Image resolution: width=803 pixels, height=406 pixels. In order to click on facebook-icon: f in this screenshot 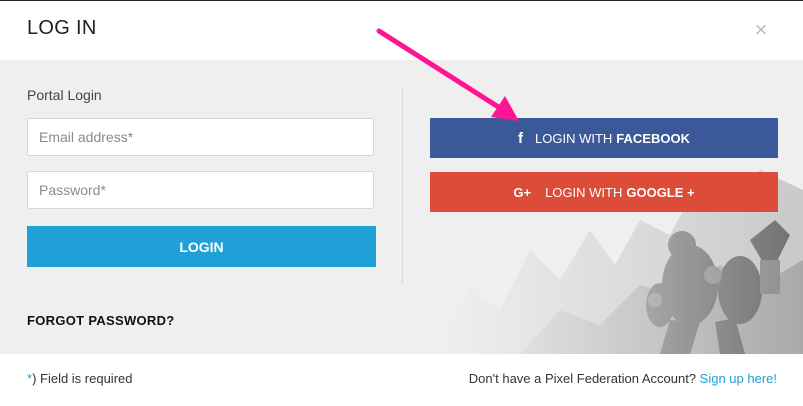, I will do `click(521, 138)`.